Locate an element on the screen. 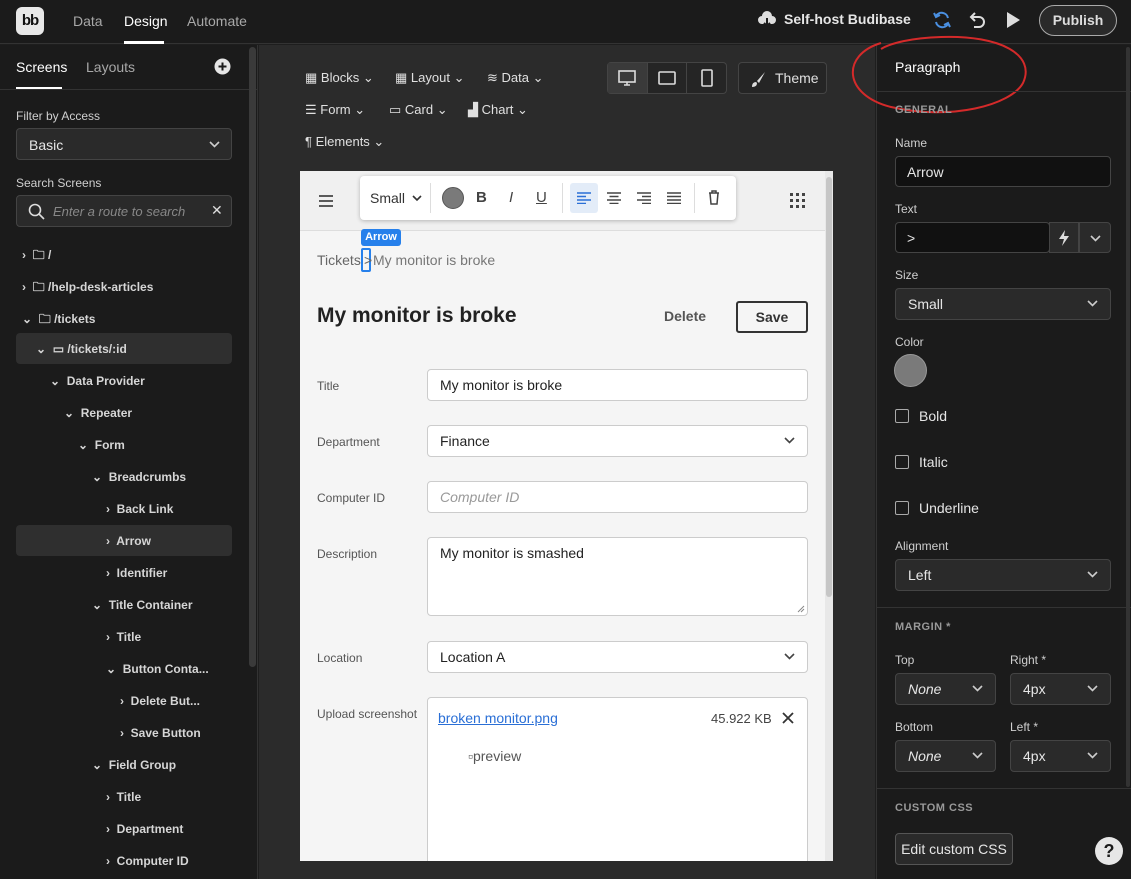  tree-item-title-container: ⌄ Title Container is located at coordinates (142, 605).